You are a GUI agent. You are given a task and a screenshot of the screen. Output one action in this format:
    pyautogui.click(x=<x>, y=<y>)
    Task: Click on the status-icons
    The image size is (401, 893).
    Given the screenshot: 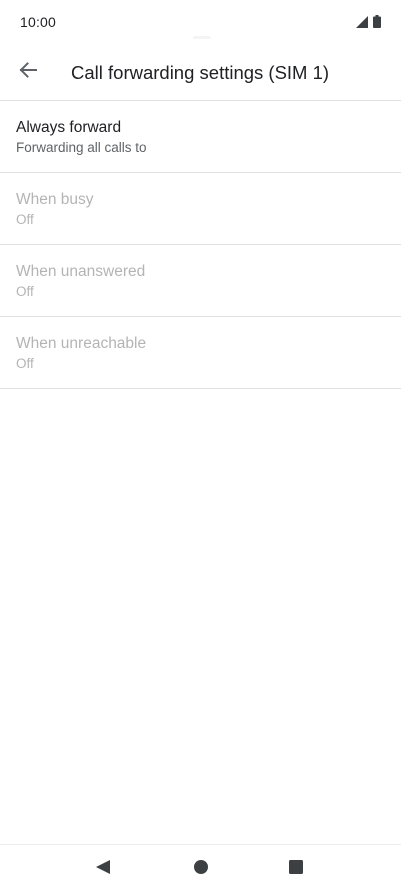 What is the action you would take?
    pyautogui.click(x=368, y=24)
    